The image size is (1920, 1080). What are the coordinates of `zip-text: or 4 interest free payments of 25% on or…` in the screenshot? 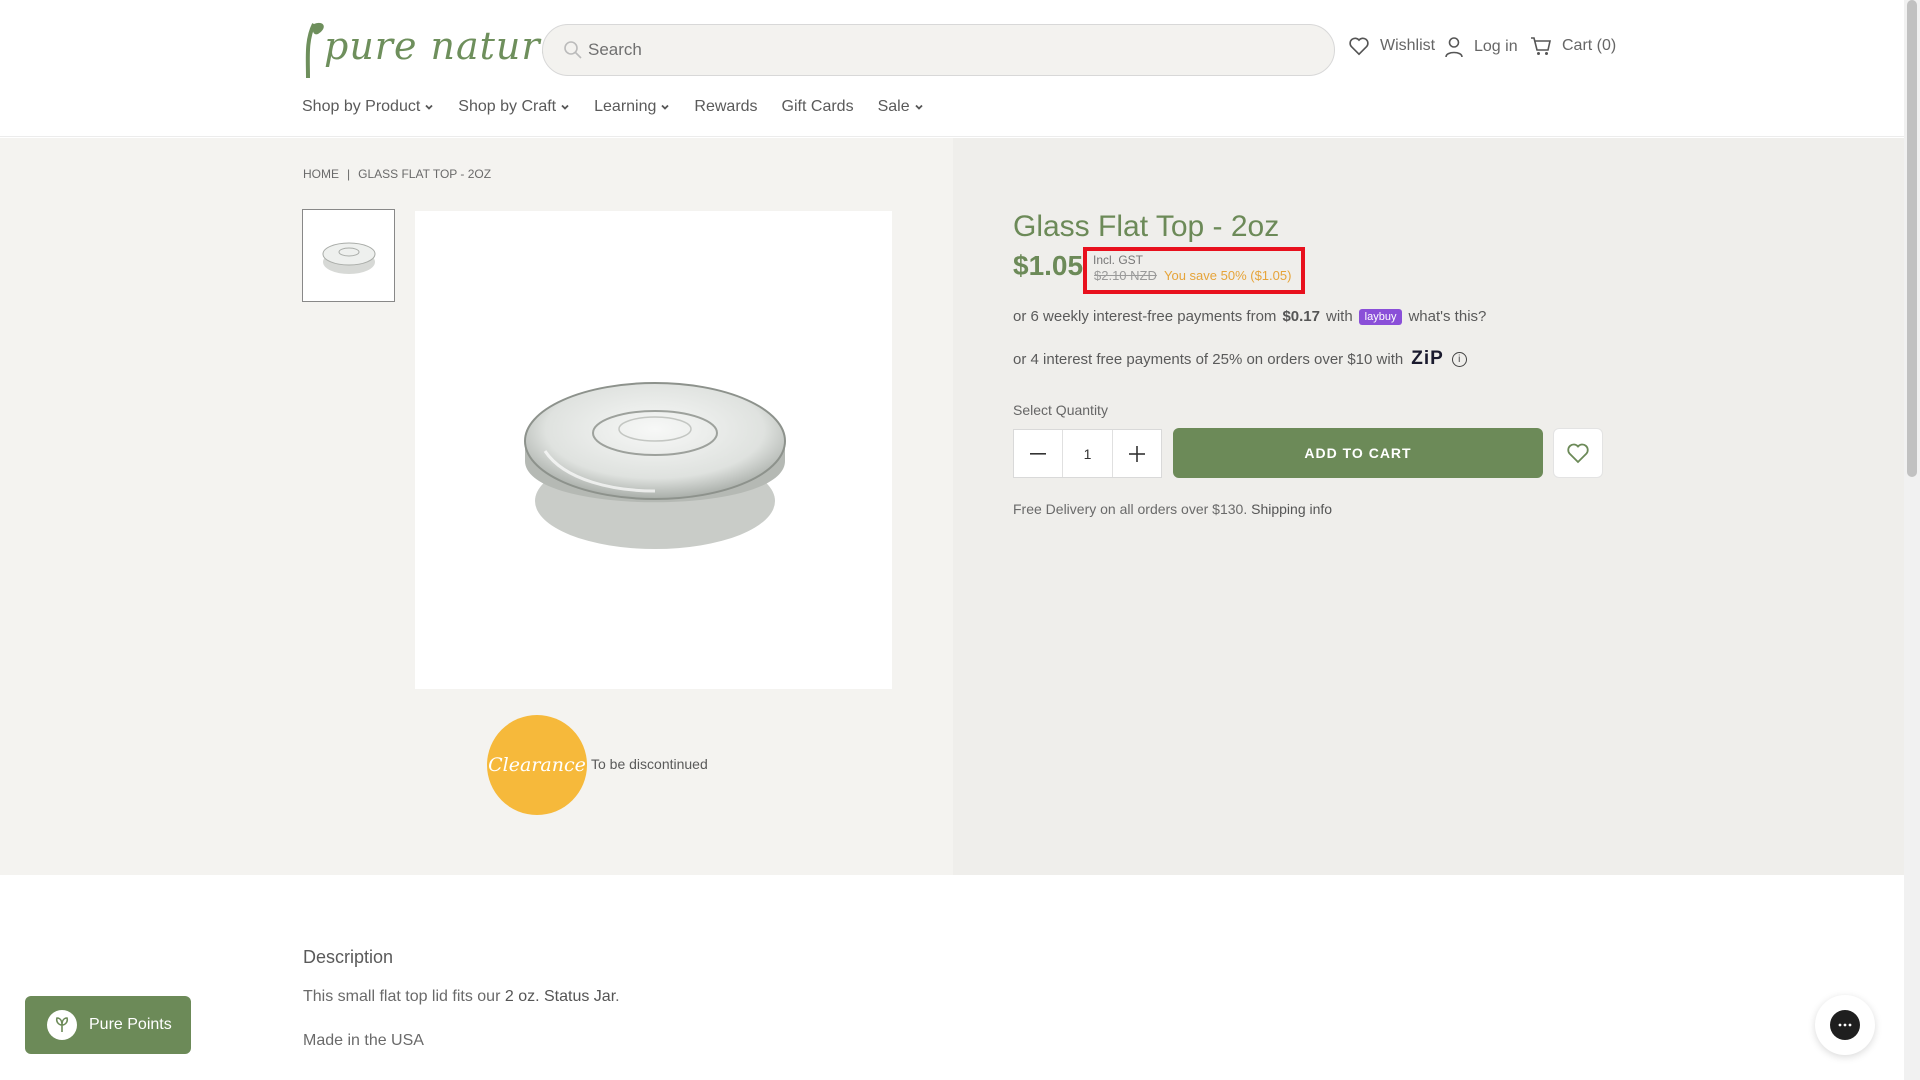 It's located at (1208, 359).